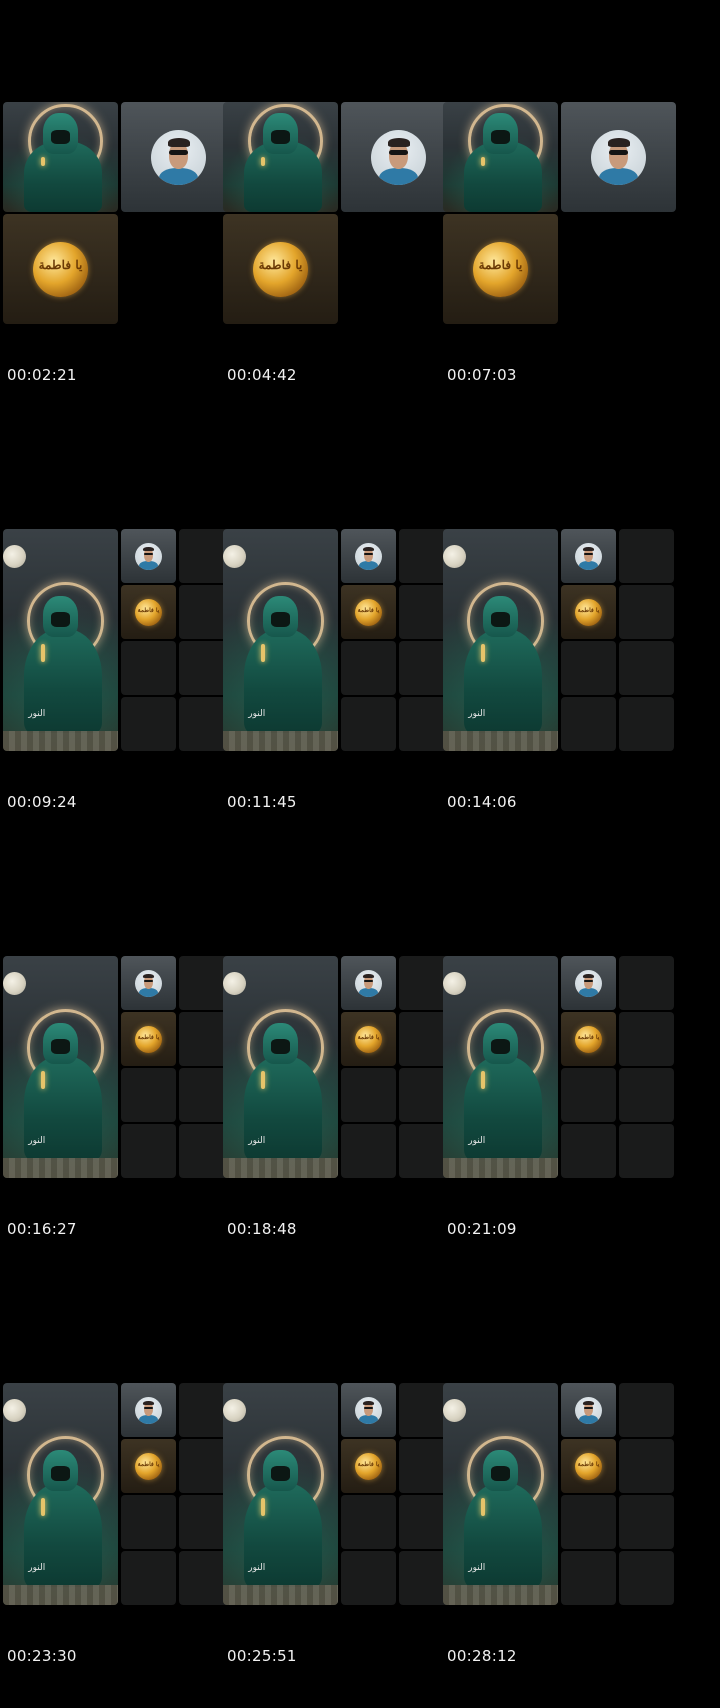 The height and width of the screenshot is (1708, 720). Describe the element at coordinates (588, 976) in the screenshot. I see `hair-shape` at that location.